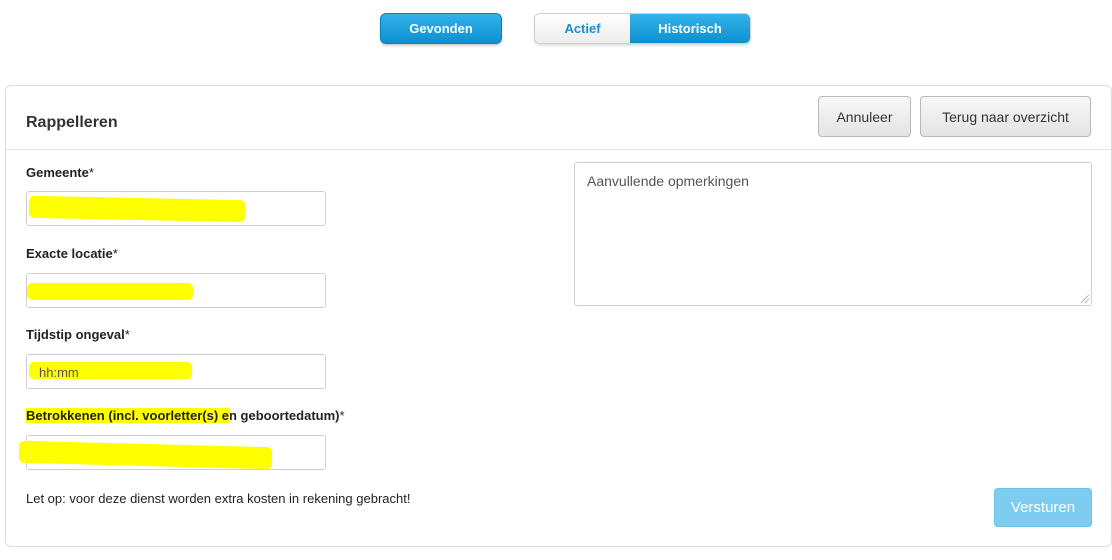 This screenshot has height=560, width=1112. I want to click on remarks-textarea: Aanvullende opmerkingen, so click(833, 234).